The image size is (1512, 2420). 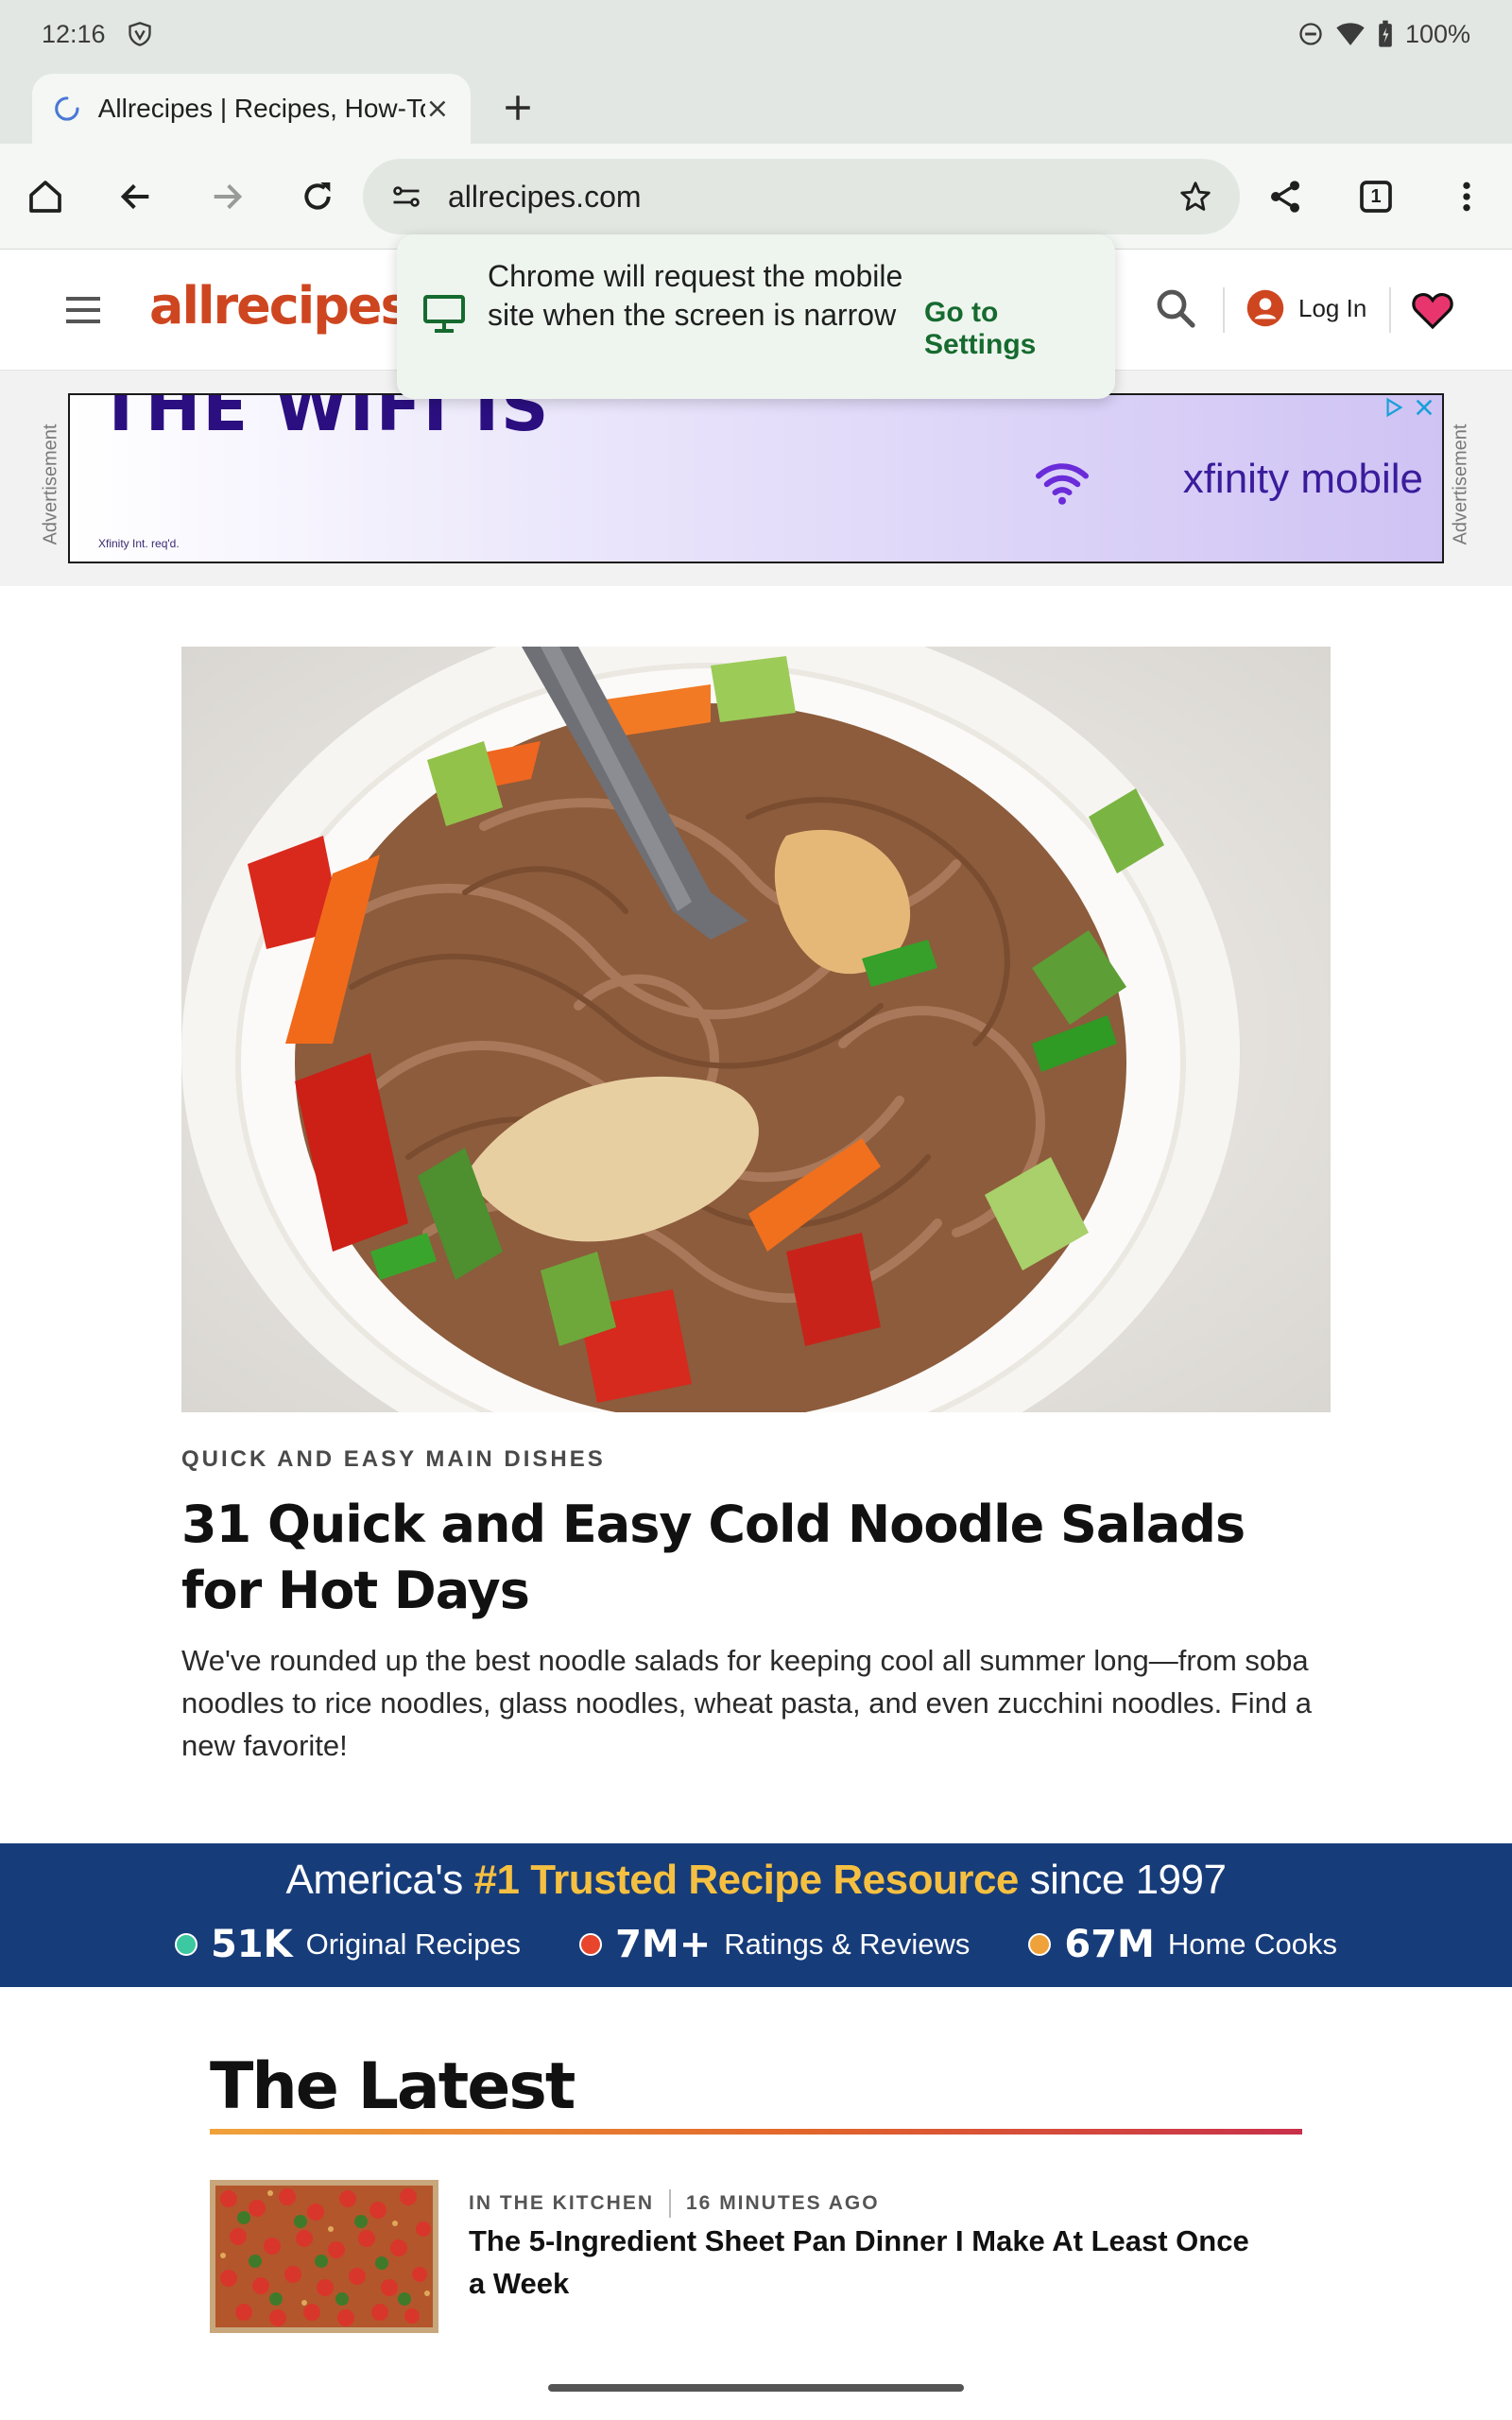 I want to click on section-heading: The Latest, so click(x=393, y=2086).